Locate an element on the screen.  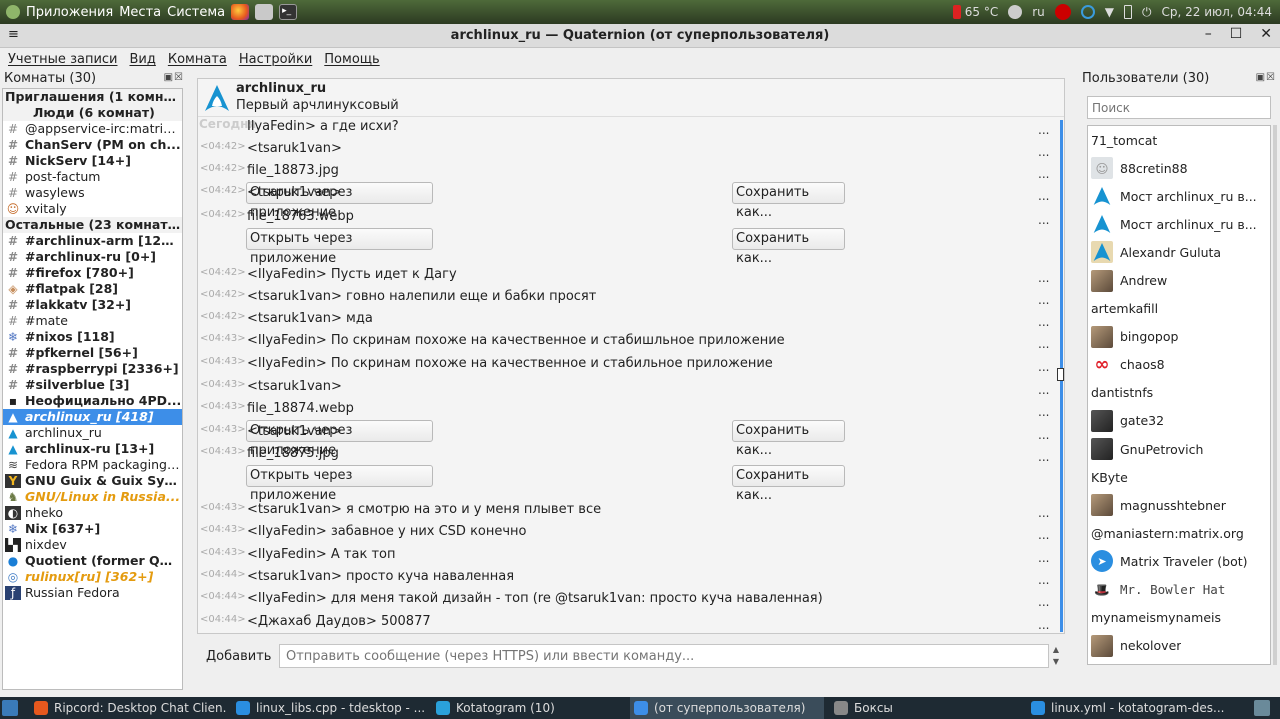
user-item: nekolover is located at coordinates (1179, 646).